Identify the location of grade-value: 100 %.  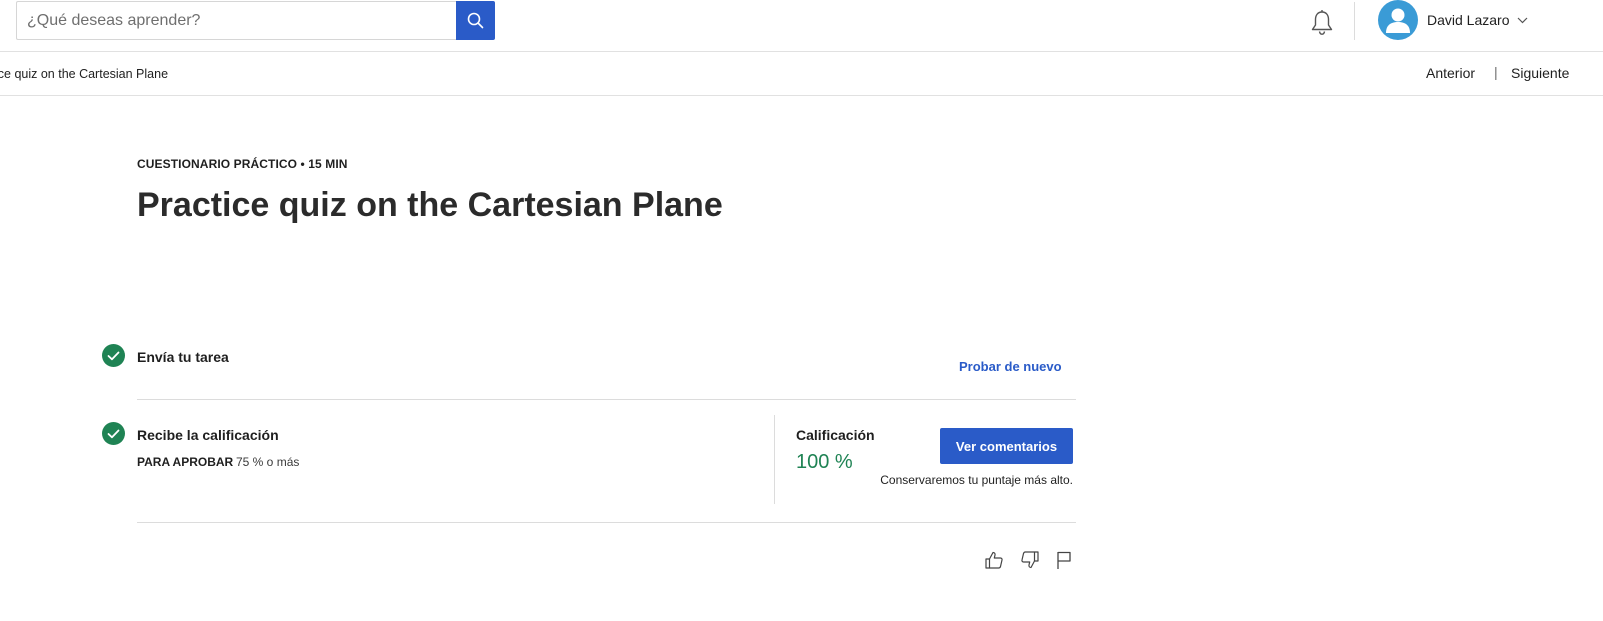
(824, 462).